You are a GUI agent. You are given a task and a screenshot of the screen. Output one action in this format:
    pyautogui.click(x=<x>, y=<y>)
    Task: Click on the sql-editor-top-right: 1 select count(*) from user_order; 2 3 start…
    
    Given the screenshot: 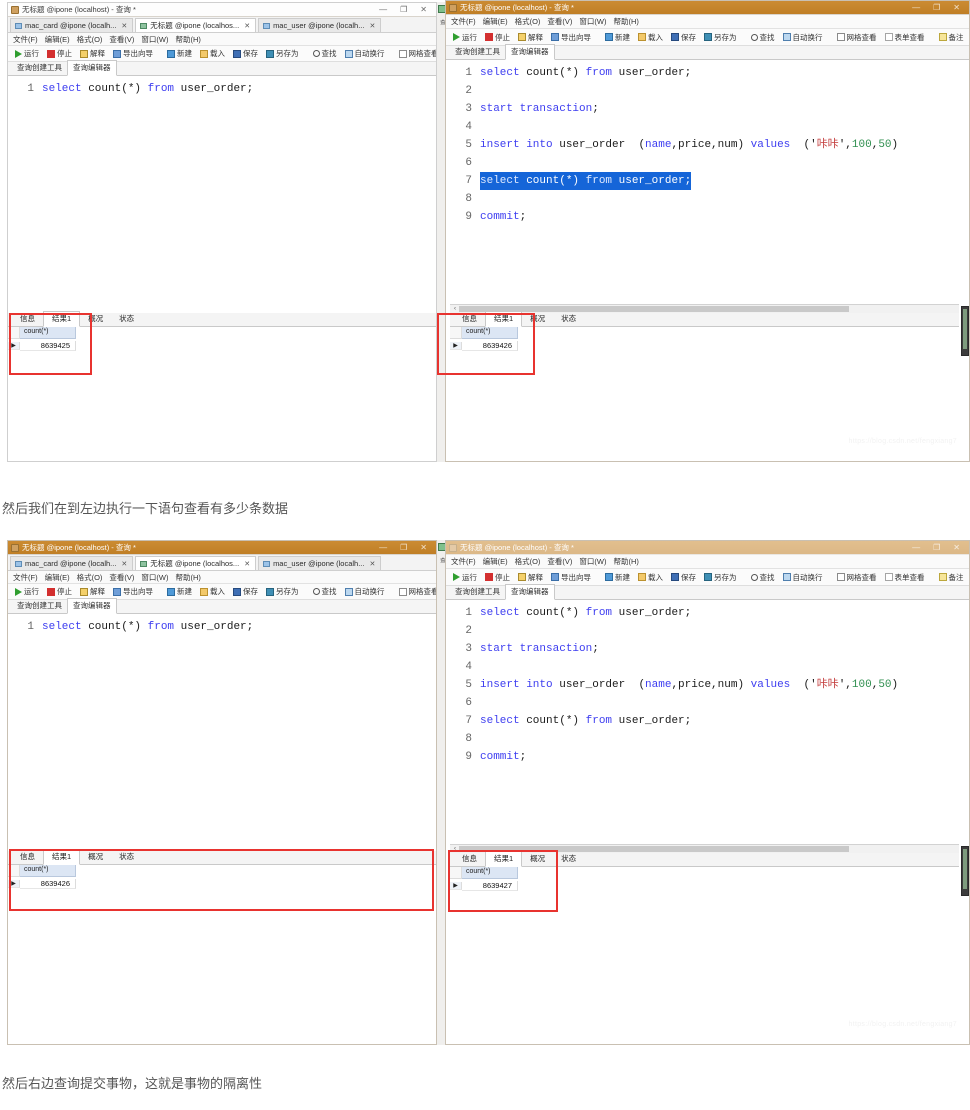 What is the action you would take?
    pyautogui.click(x=707, y=177)
    